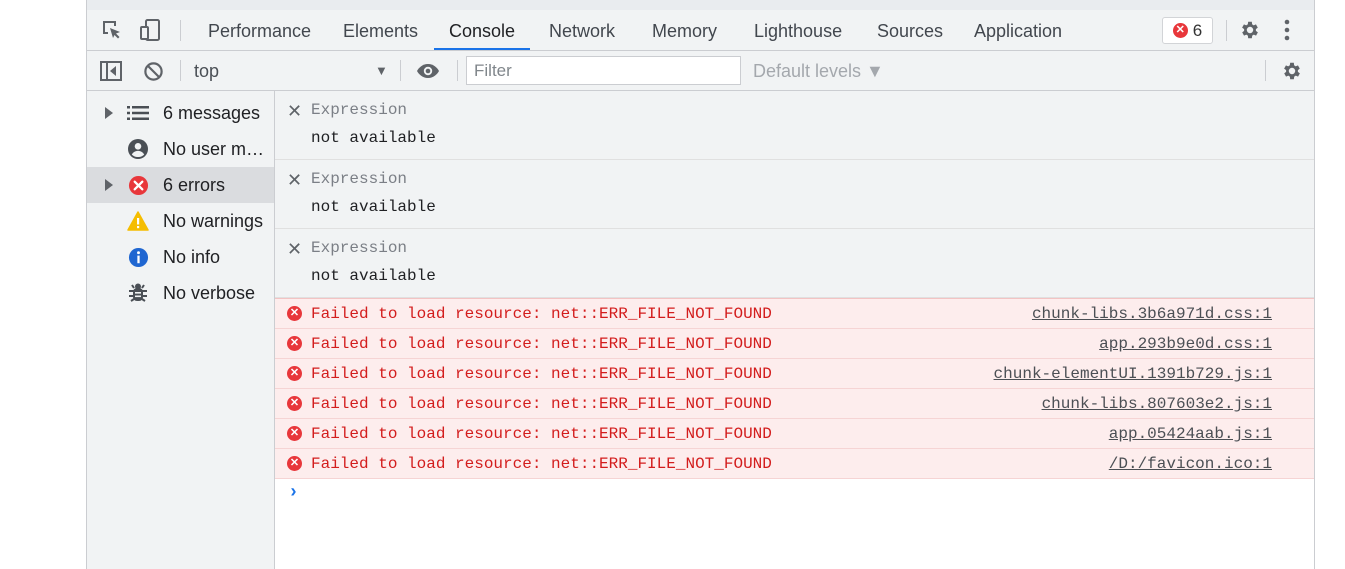  I want to click on error-source-link: app.293b9e0d.css:1, so click(1185, 344).